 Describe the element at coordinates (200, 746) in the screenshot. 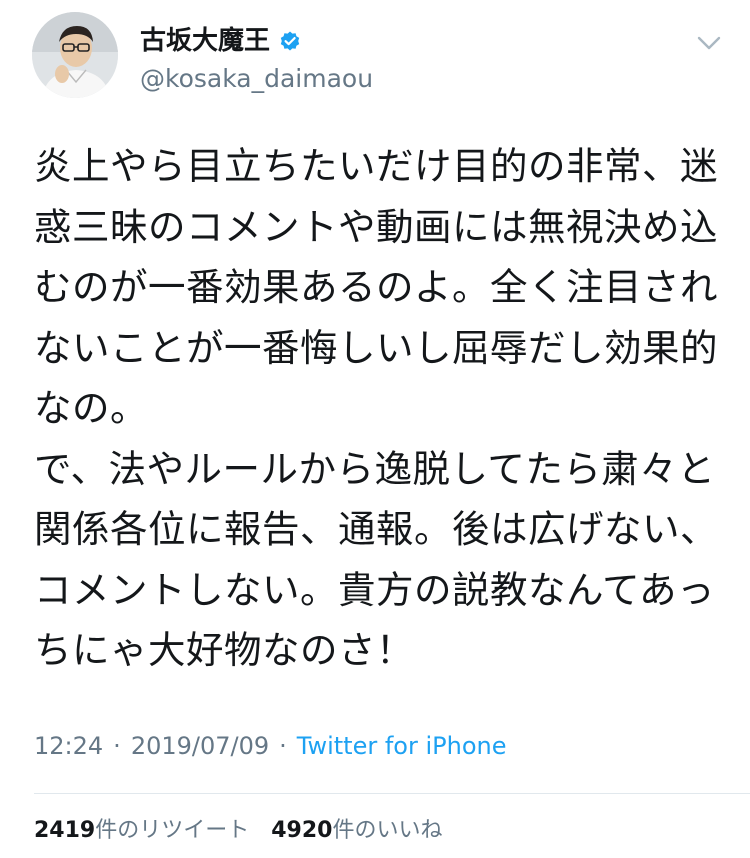

I see `tweet-date: 2019/07/09` at that location.